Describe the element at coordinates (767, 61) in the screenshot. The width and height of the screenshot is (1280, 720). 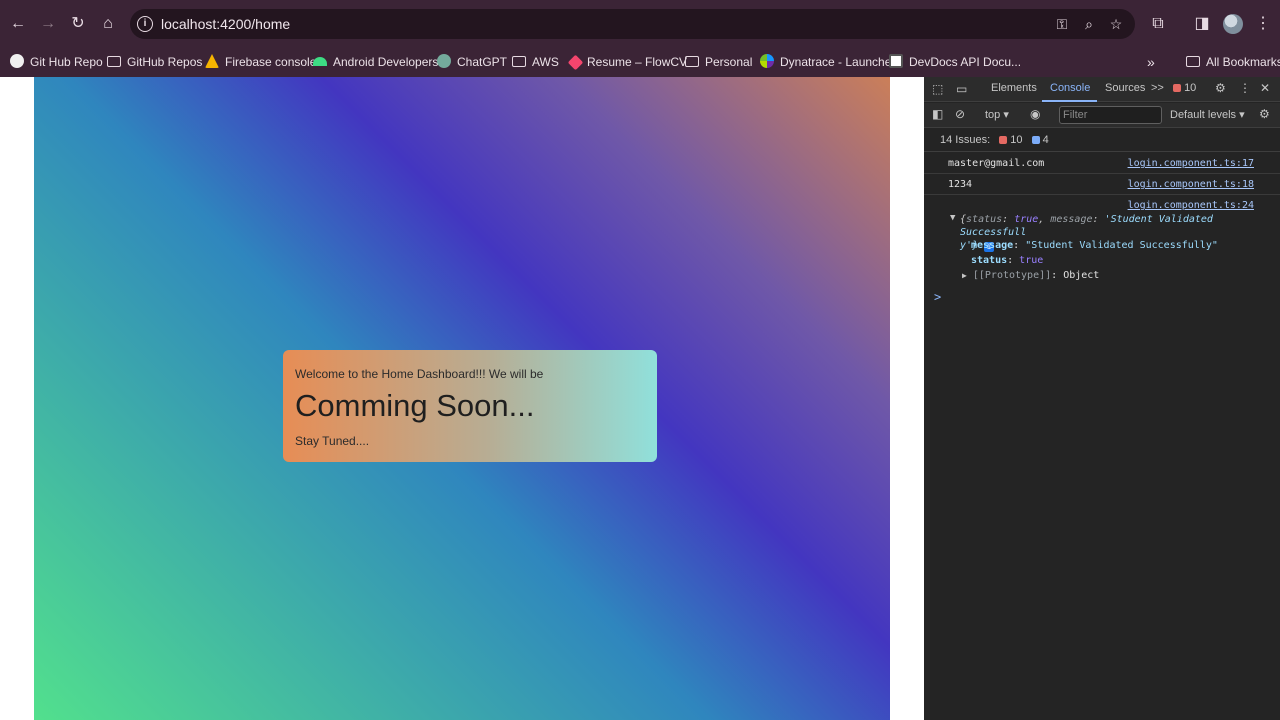
I see `dynatrace-icon` at that location.